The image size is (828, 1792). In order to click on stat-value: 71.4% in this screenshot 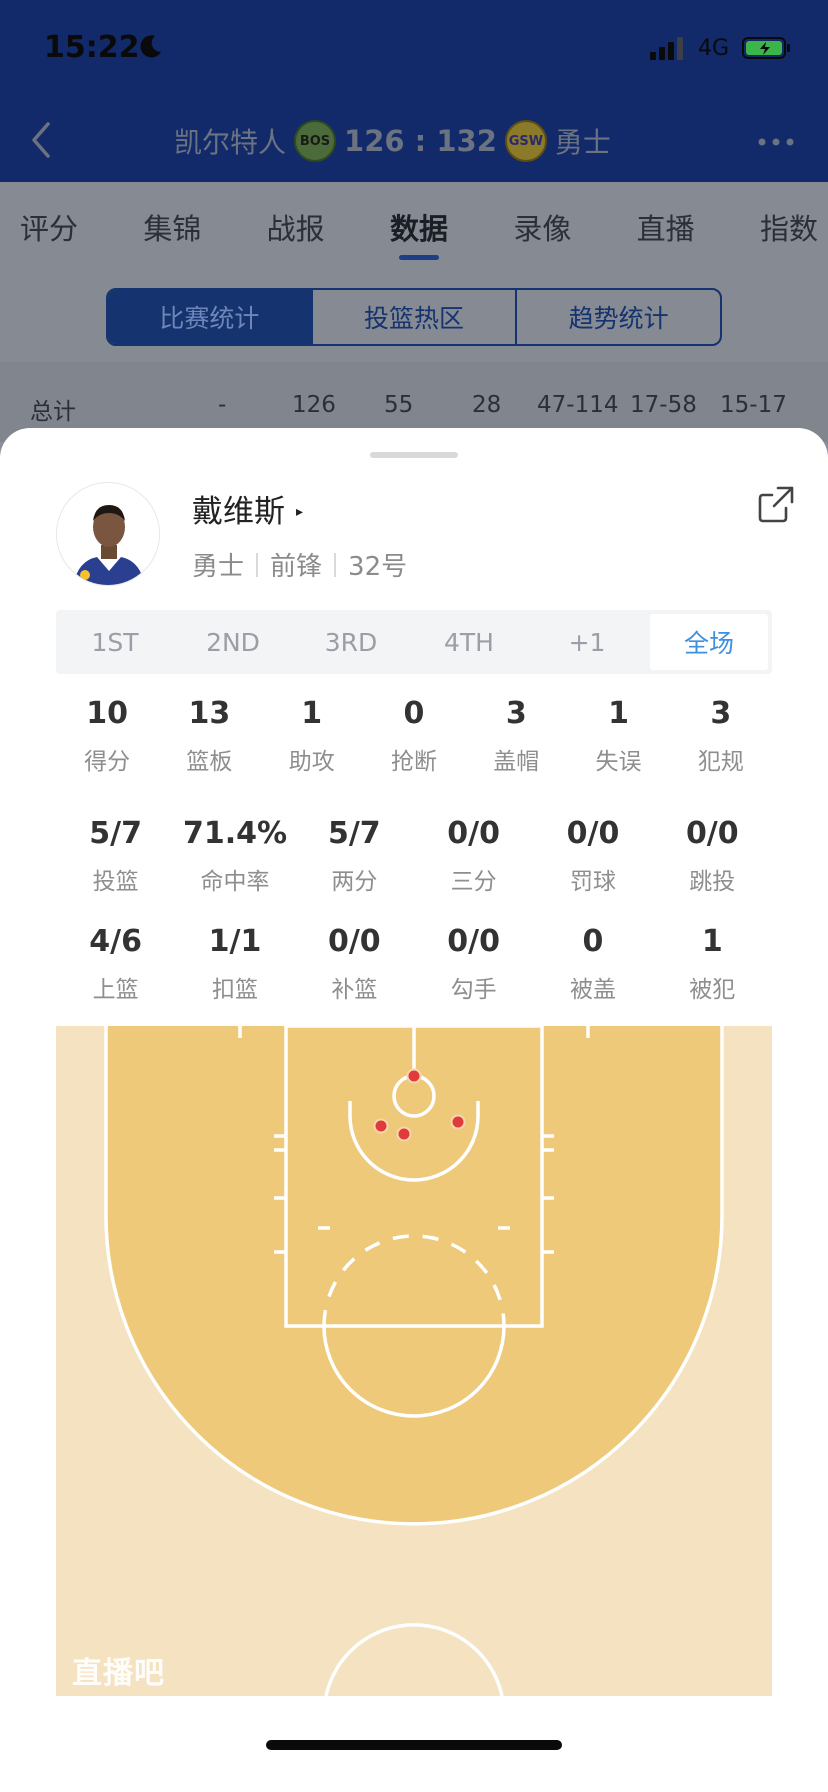, I will do `click(235, 833)`.